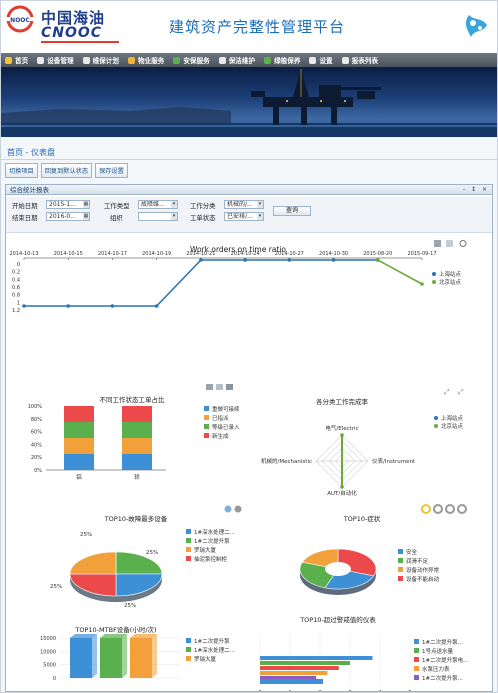  What do you see at coordinates (66, 170) in the screenshot?
I see `reset-default-button: 回复到默认状态` at bounding box center [66, 170].